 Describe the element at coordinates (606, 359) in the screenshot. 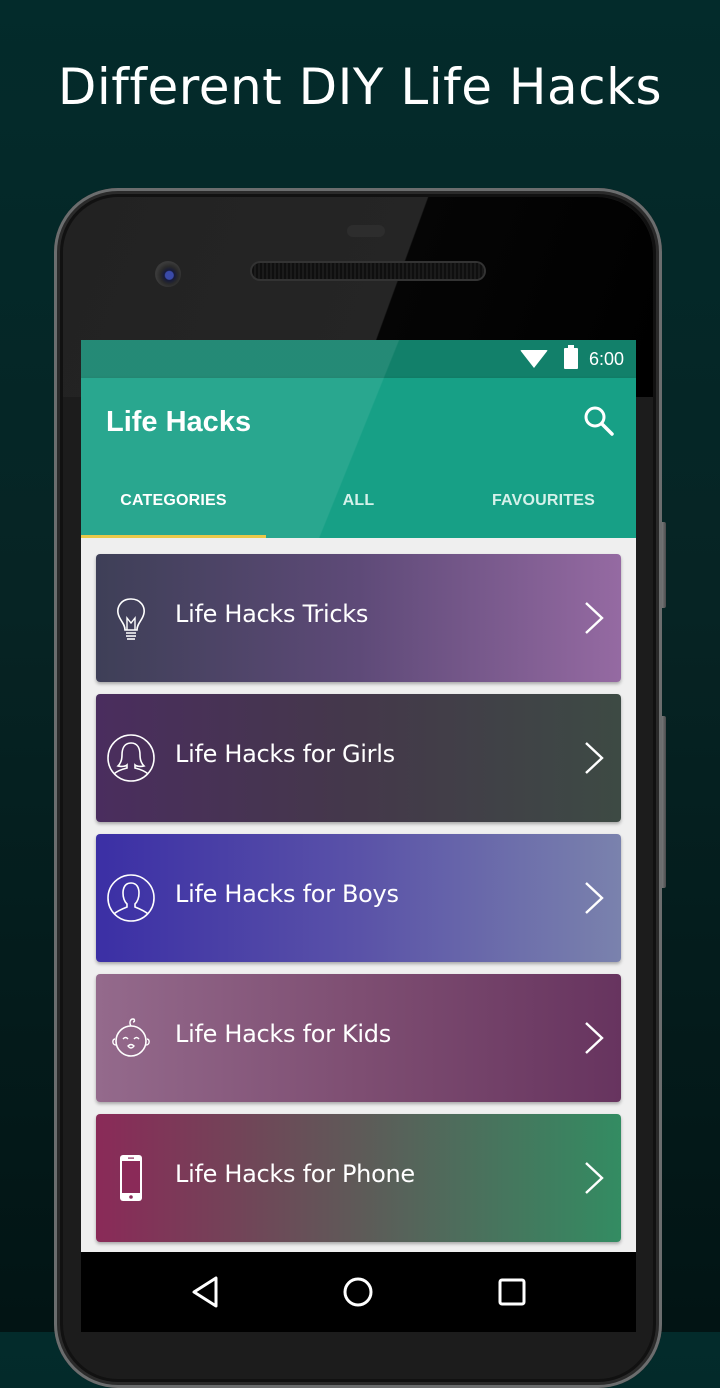

I see `status-time: 6:00` at that location.